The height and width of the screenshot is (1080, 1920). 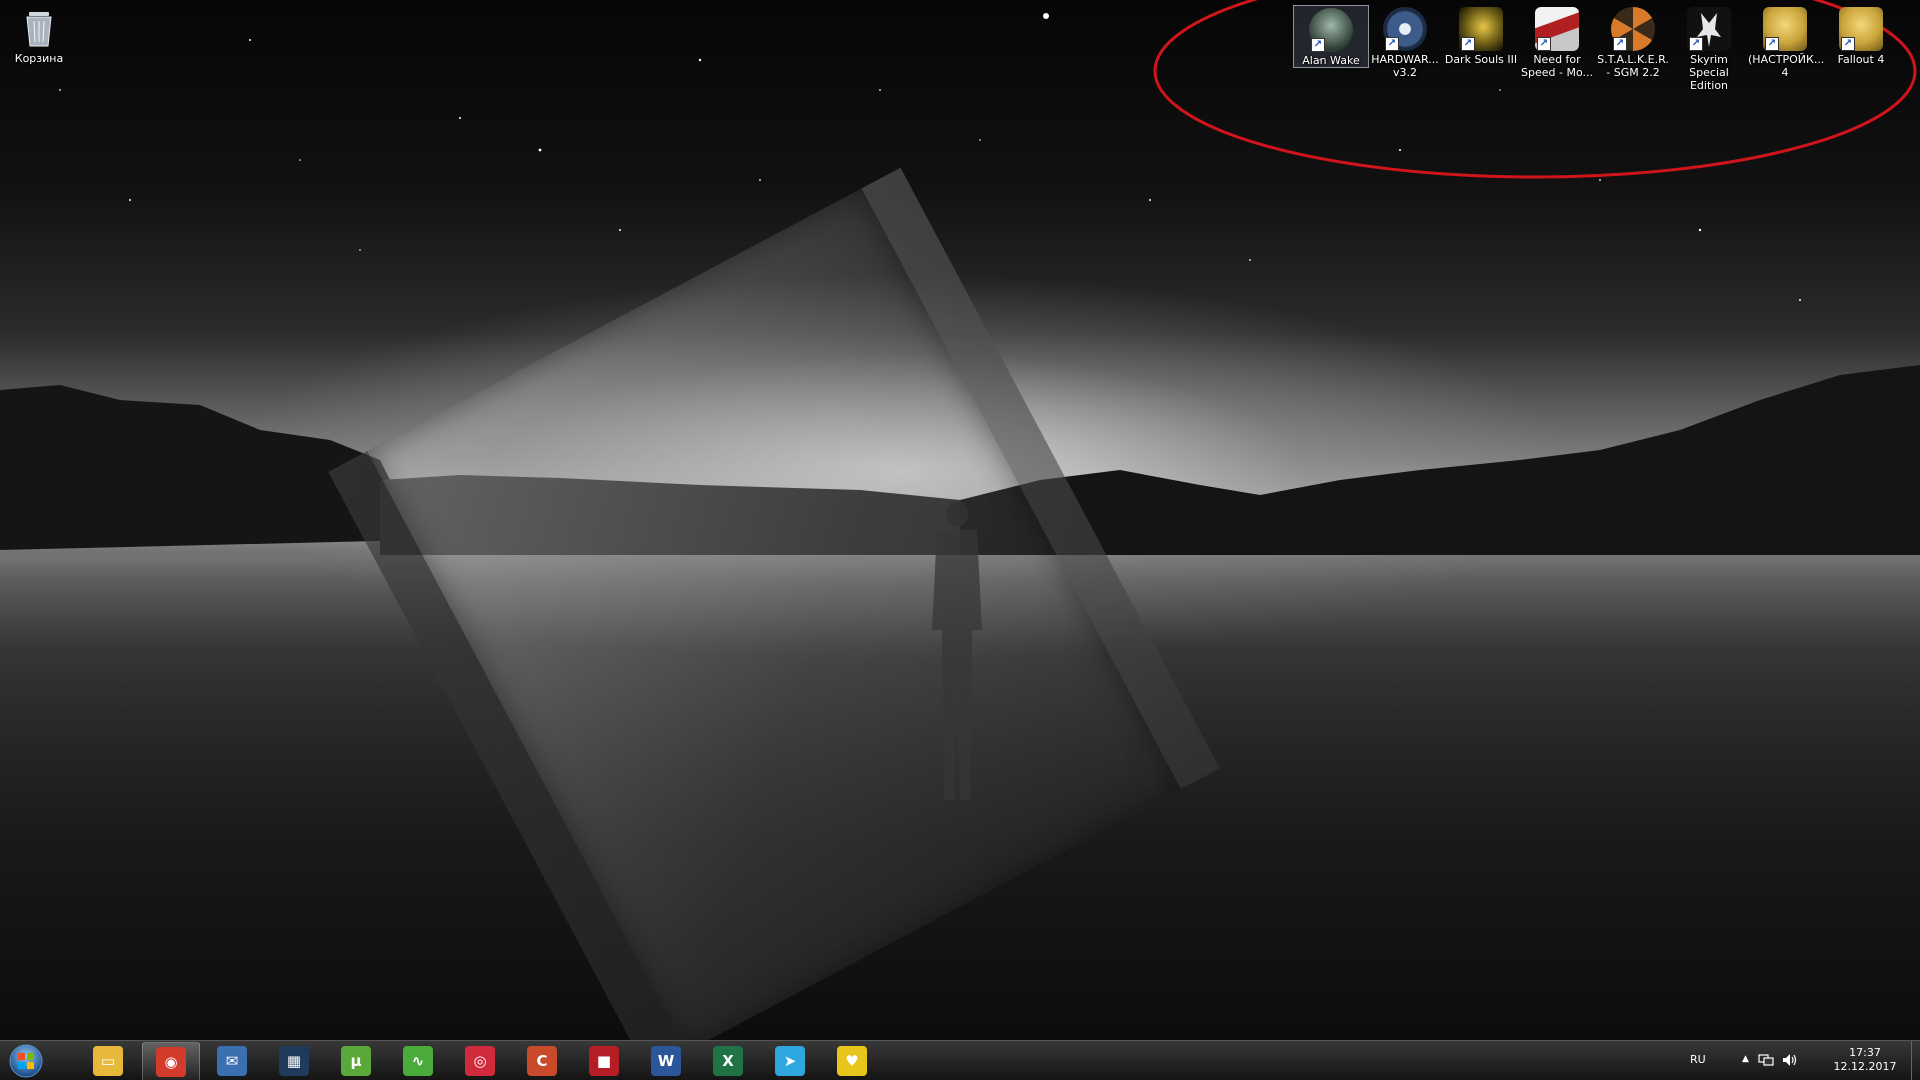 I want to click on alan-wake-icon: ↗, so click(x=1331, y=30).